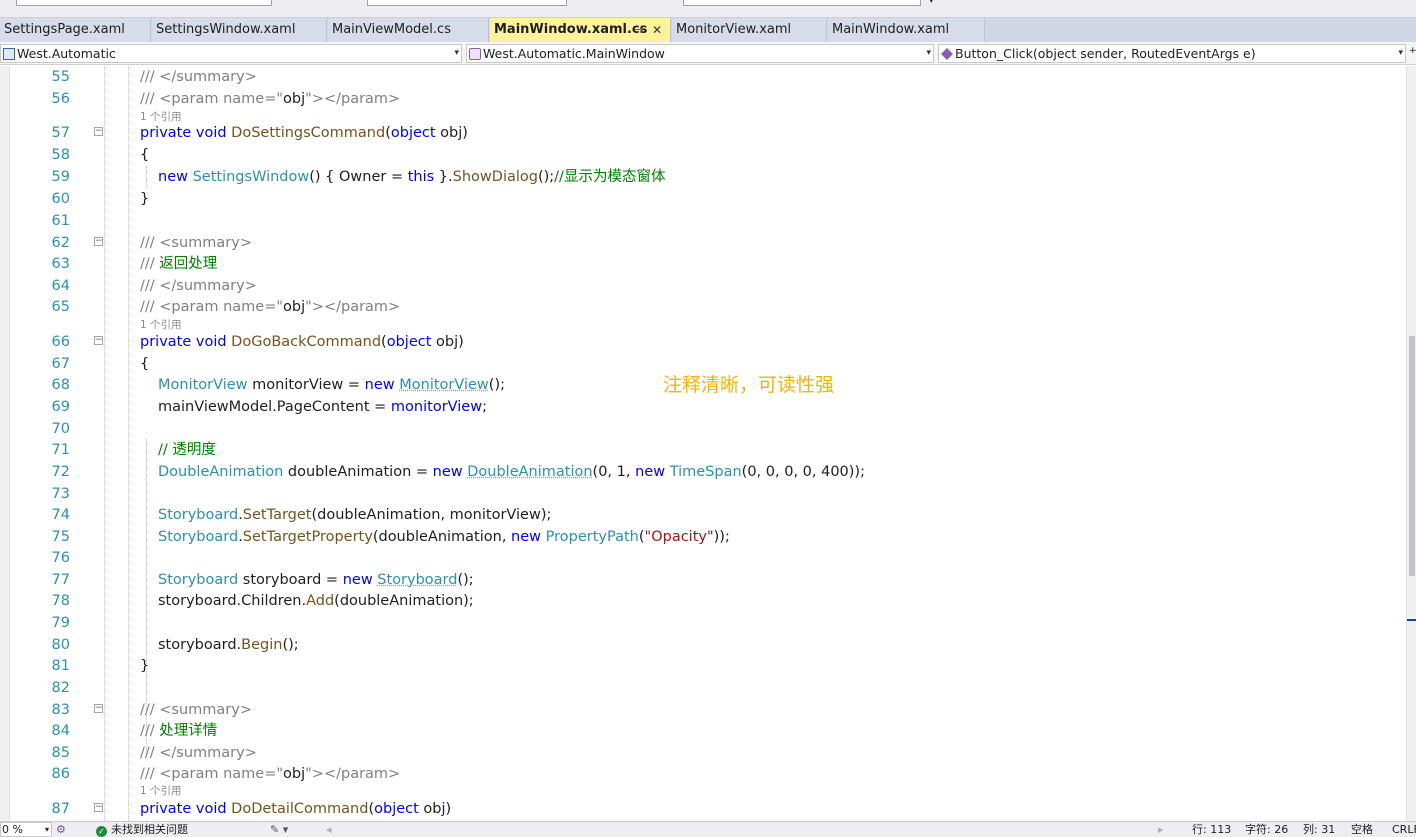 The width and height of the screenshot is (1416, 837). Describe the element at coordinates (9, 54) in the screenshot. I see `csharp-project-icon` at that location.